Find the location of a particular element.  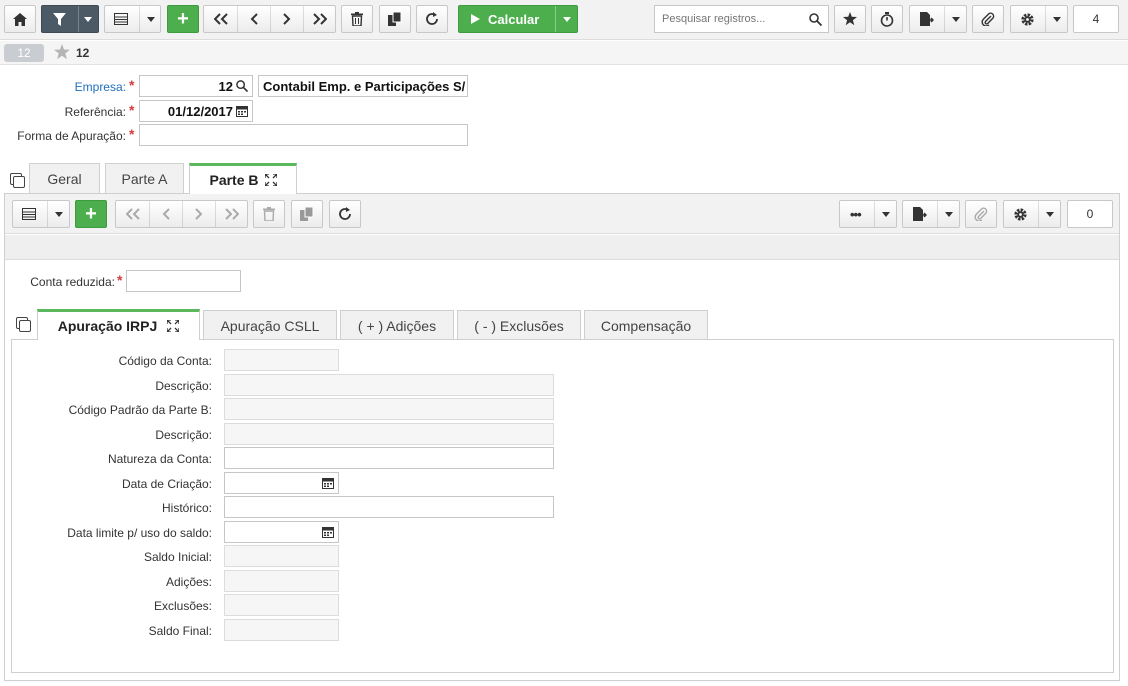

empresa-code-field: 12 is located at coordinates (196, 86).